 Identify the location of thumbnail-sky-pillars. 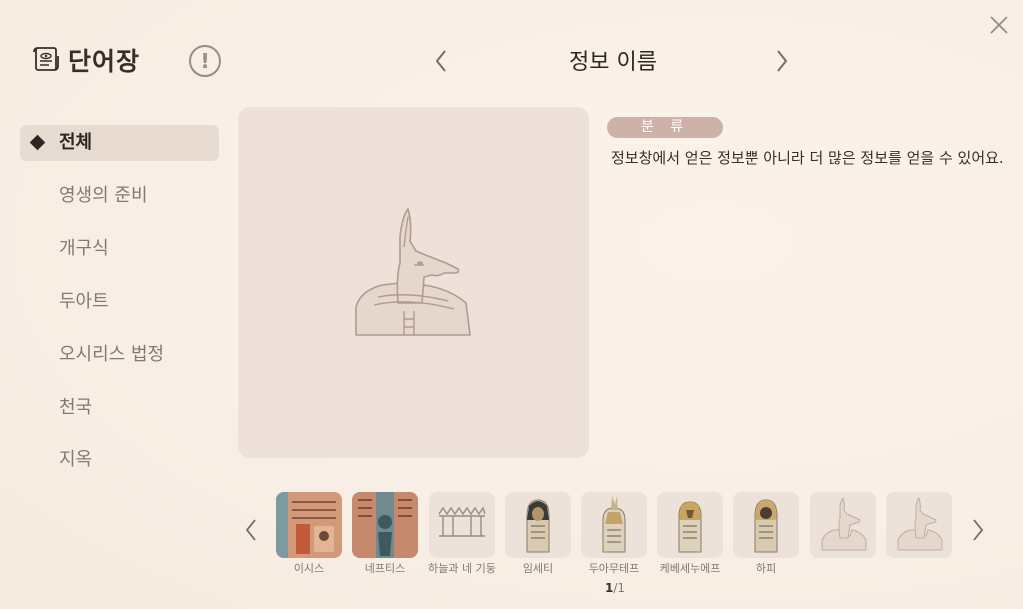
(462, 525).